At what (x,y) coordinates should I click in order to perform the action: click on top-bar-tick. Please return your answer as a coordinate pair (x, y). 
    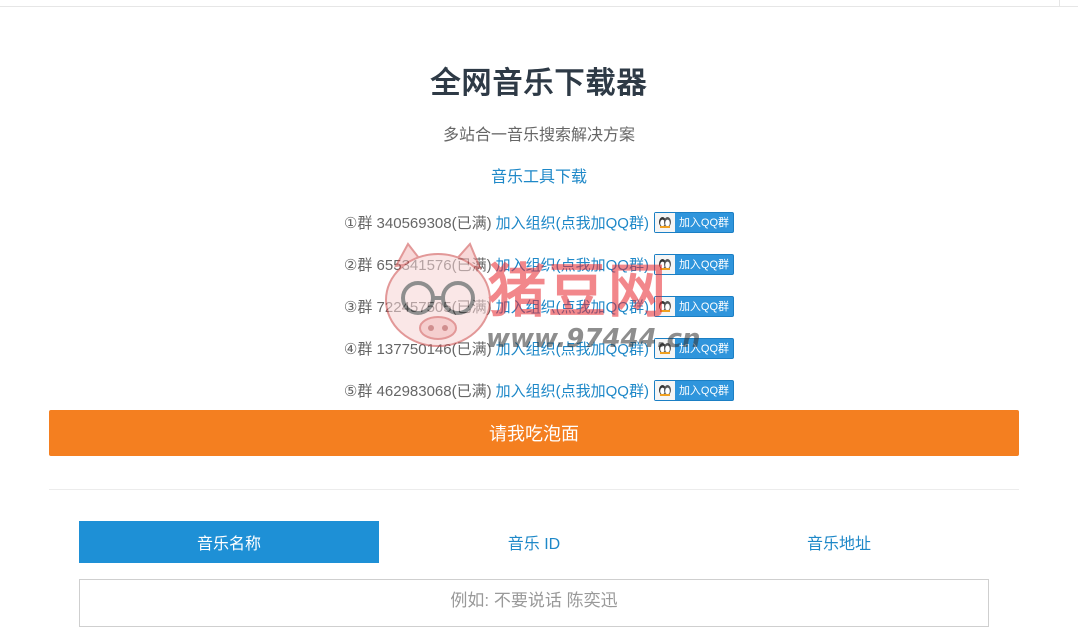
    Looking at the image, I should click on (1059, 3).